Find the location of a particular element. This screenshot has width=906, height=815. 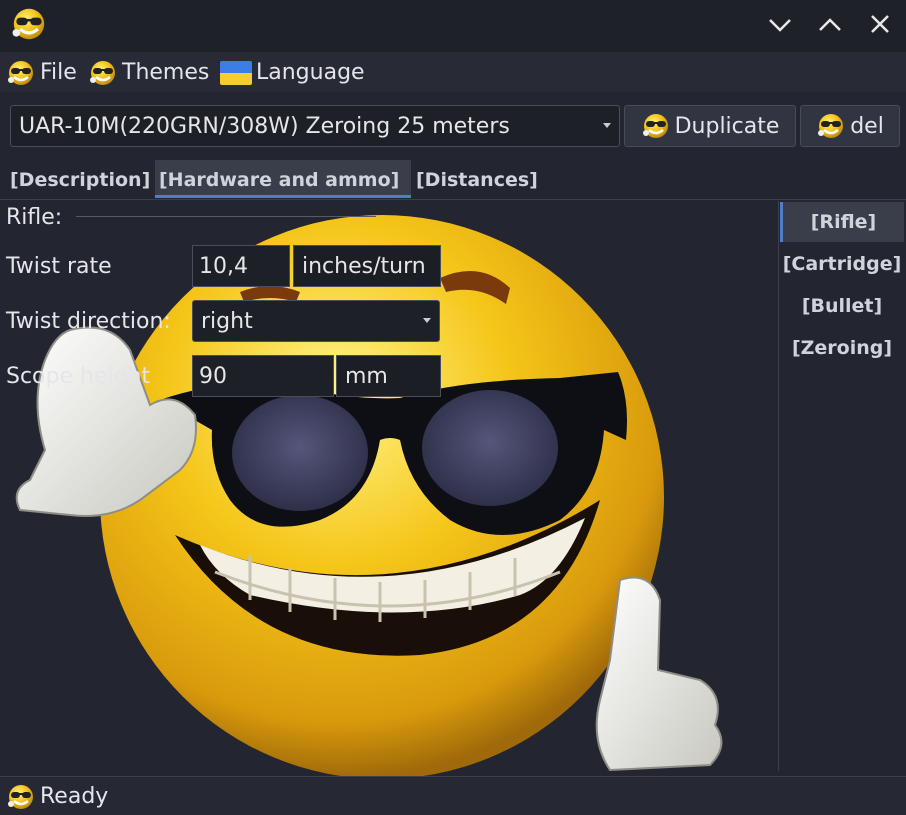

tab-hardware-label: [Hardware and ammo] is located at coordinates (279, 180).